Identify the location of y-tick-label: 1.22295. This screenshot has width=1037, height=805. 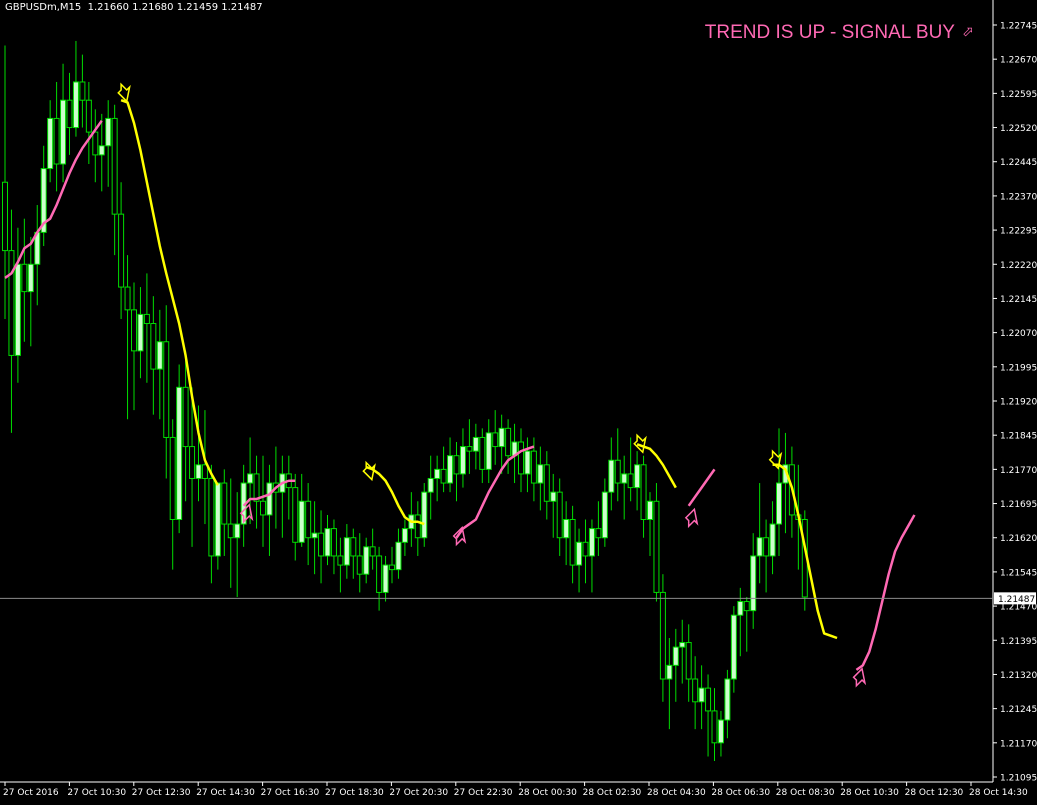
(1018, 232).